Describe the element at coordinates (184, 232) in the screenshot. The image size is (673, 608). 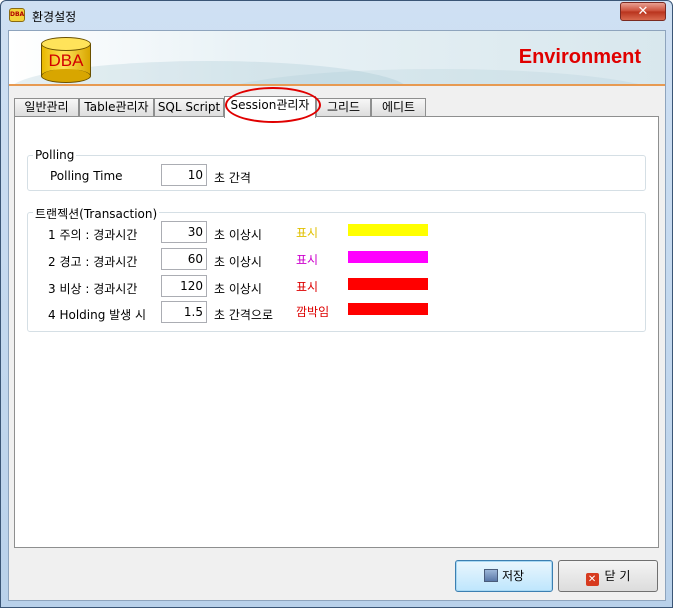
I see `caution-seconds-input: 30` at that location.